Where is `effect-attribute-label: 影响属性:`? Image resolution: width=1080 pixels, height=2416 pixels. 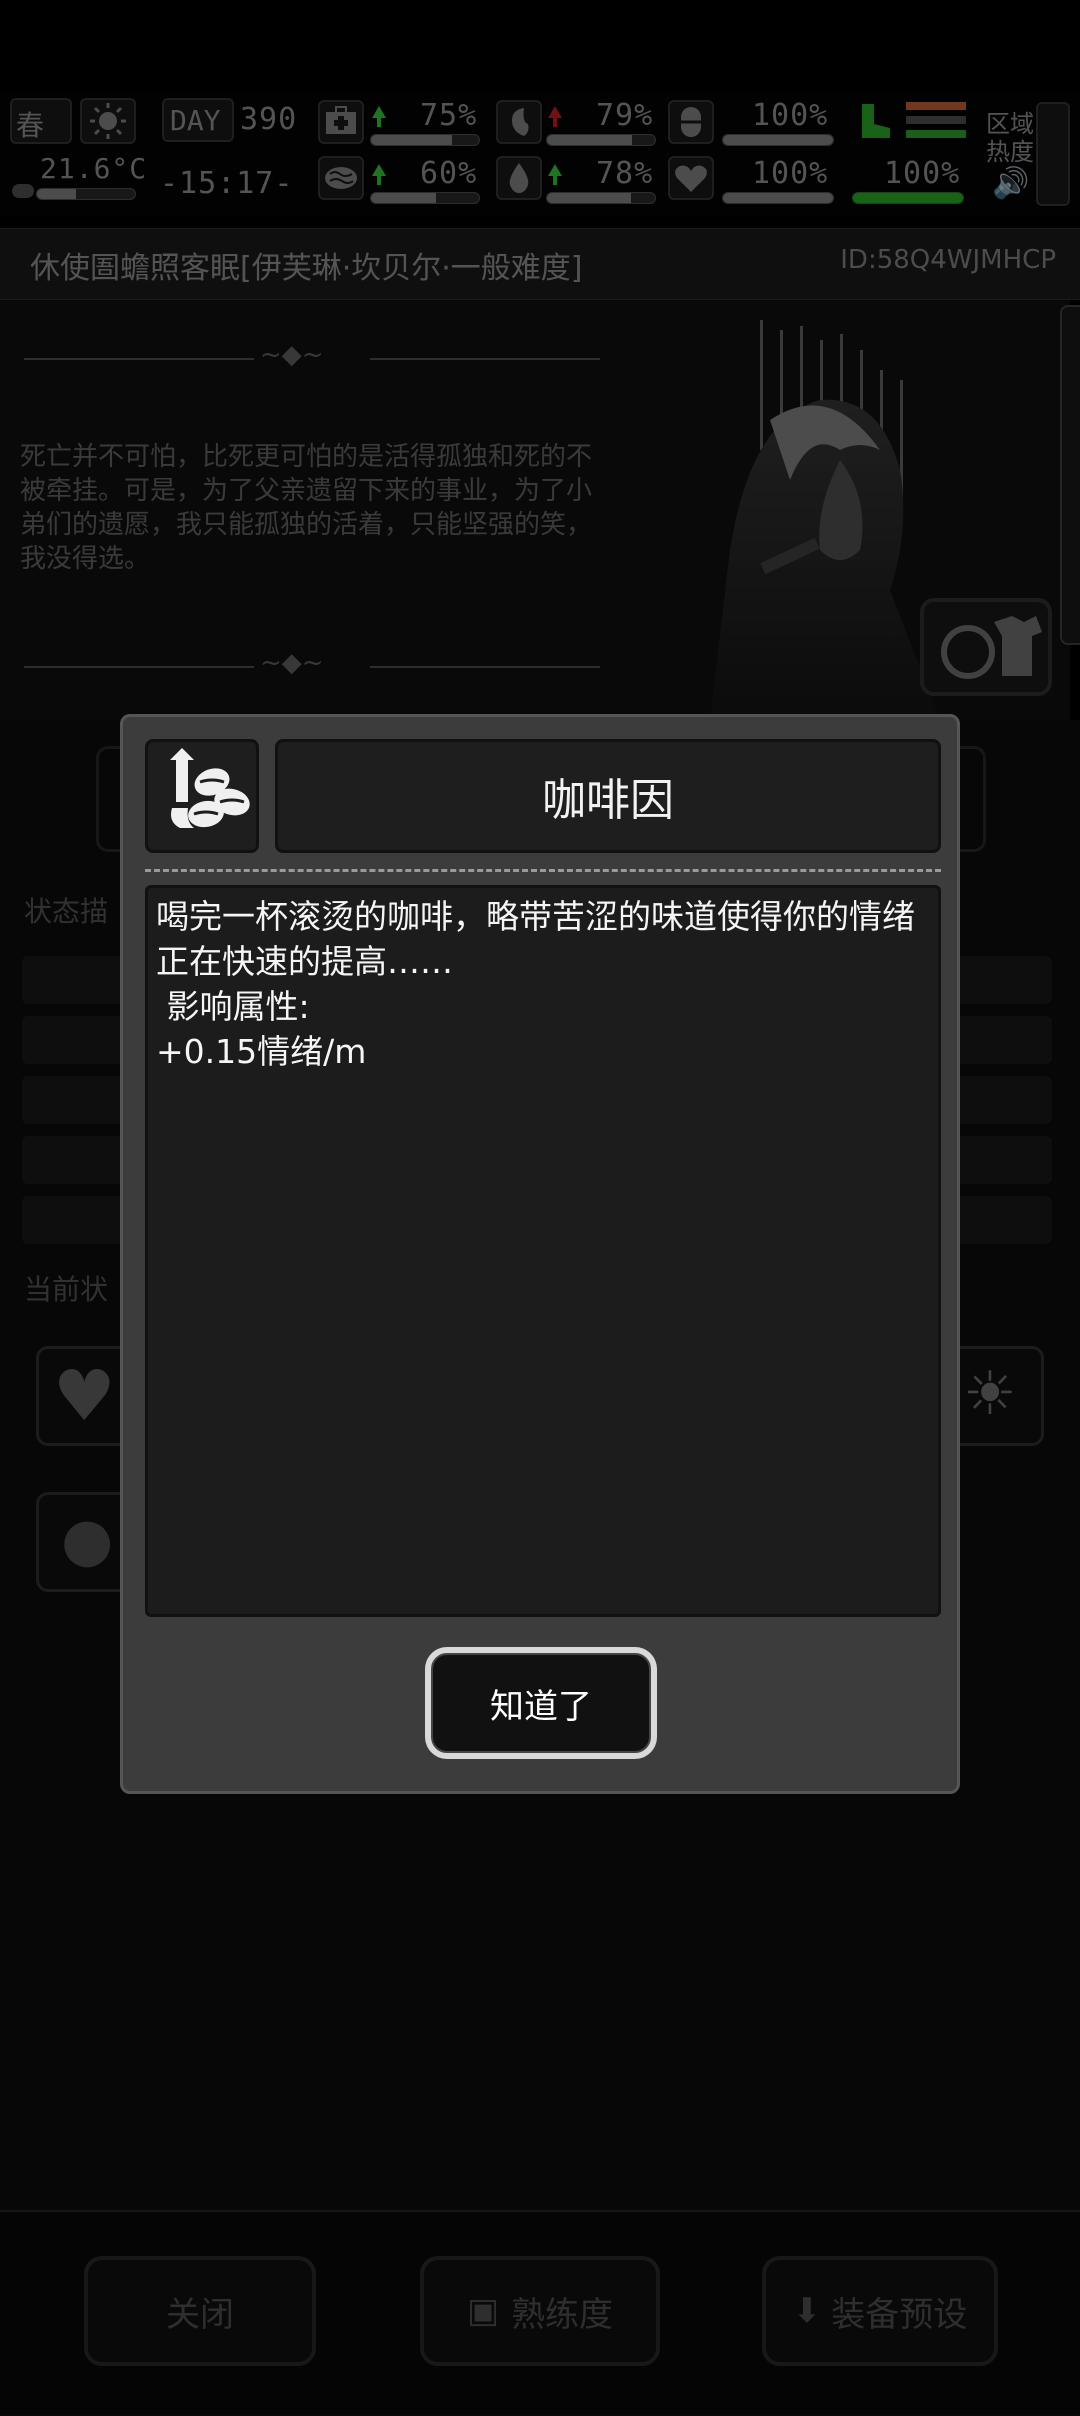 effect-attribute-label: 影响属性: is located at coordinates (233, 1006).